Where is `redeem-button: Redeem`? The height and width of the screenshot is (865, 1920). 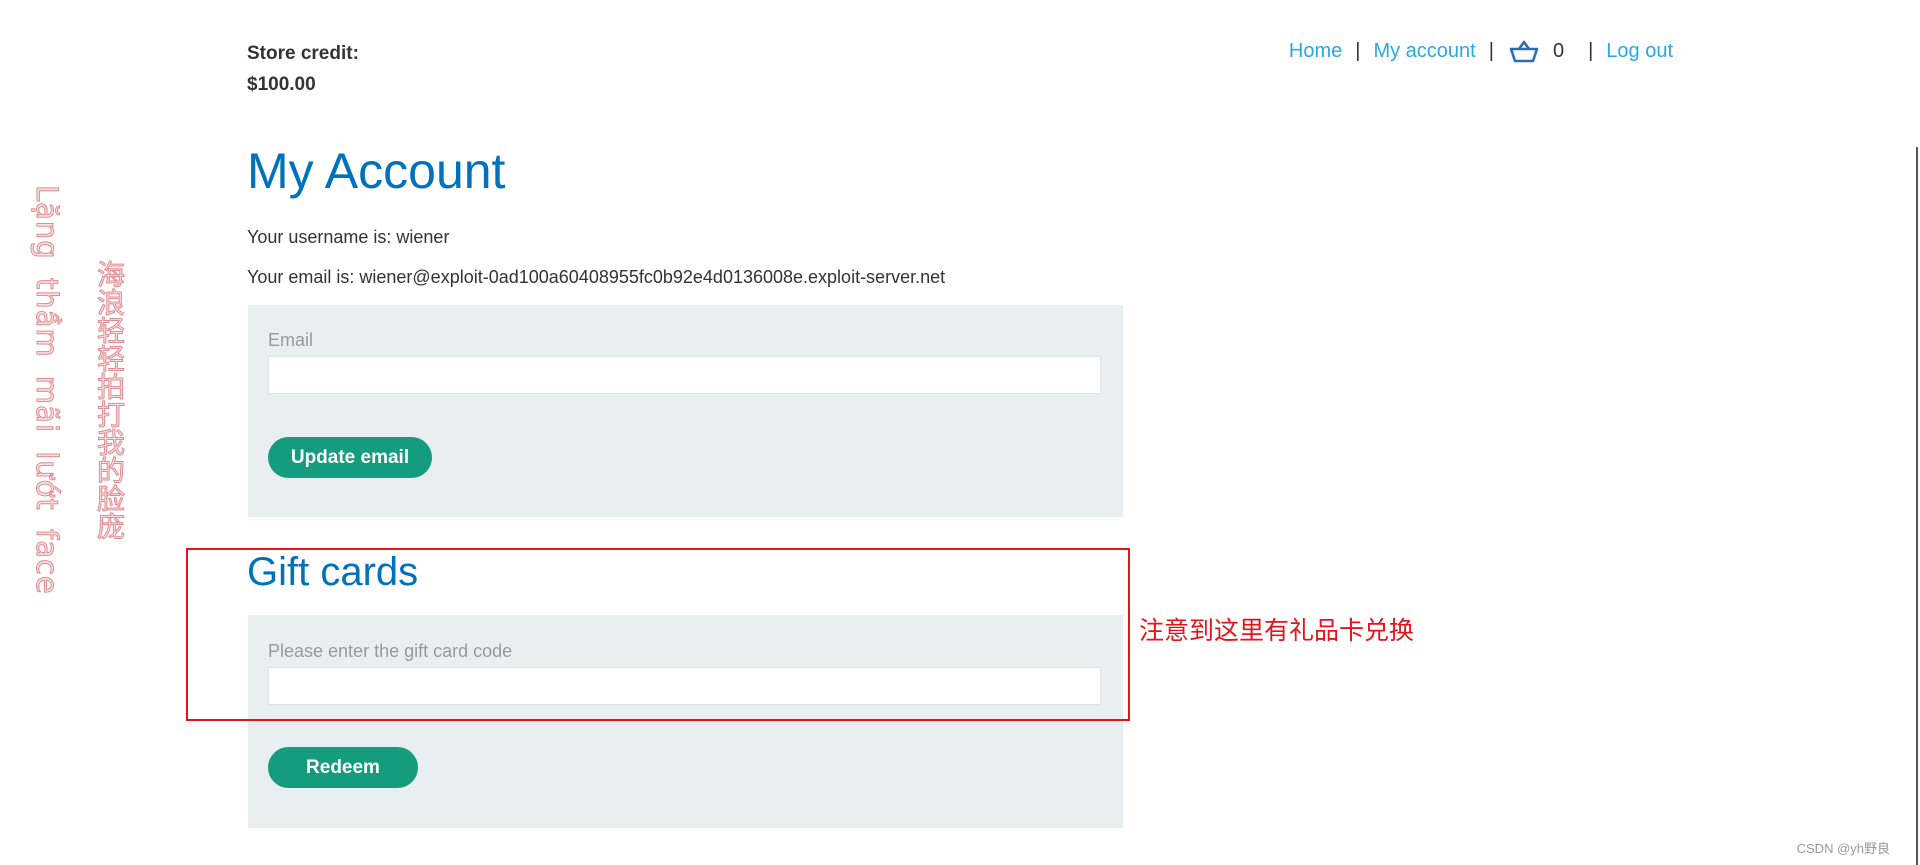 redeem-button: Redeem is located at coordinates (343, 767).